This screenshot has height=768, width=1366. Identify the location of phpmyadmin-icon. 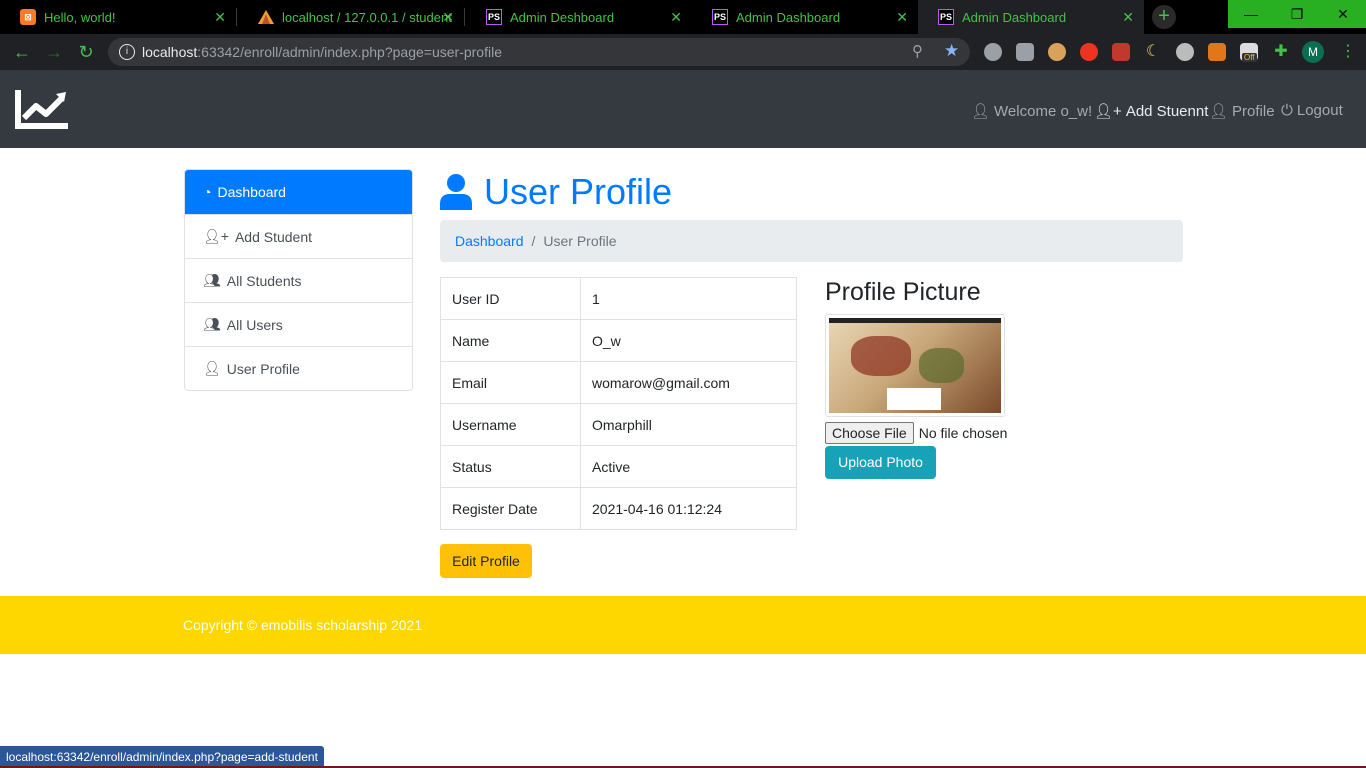
(266, 17).